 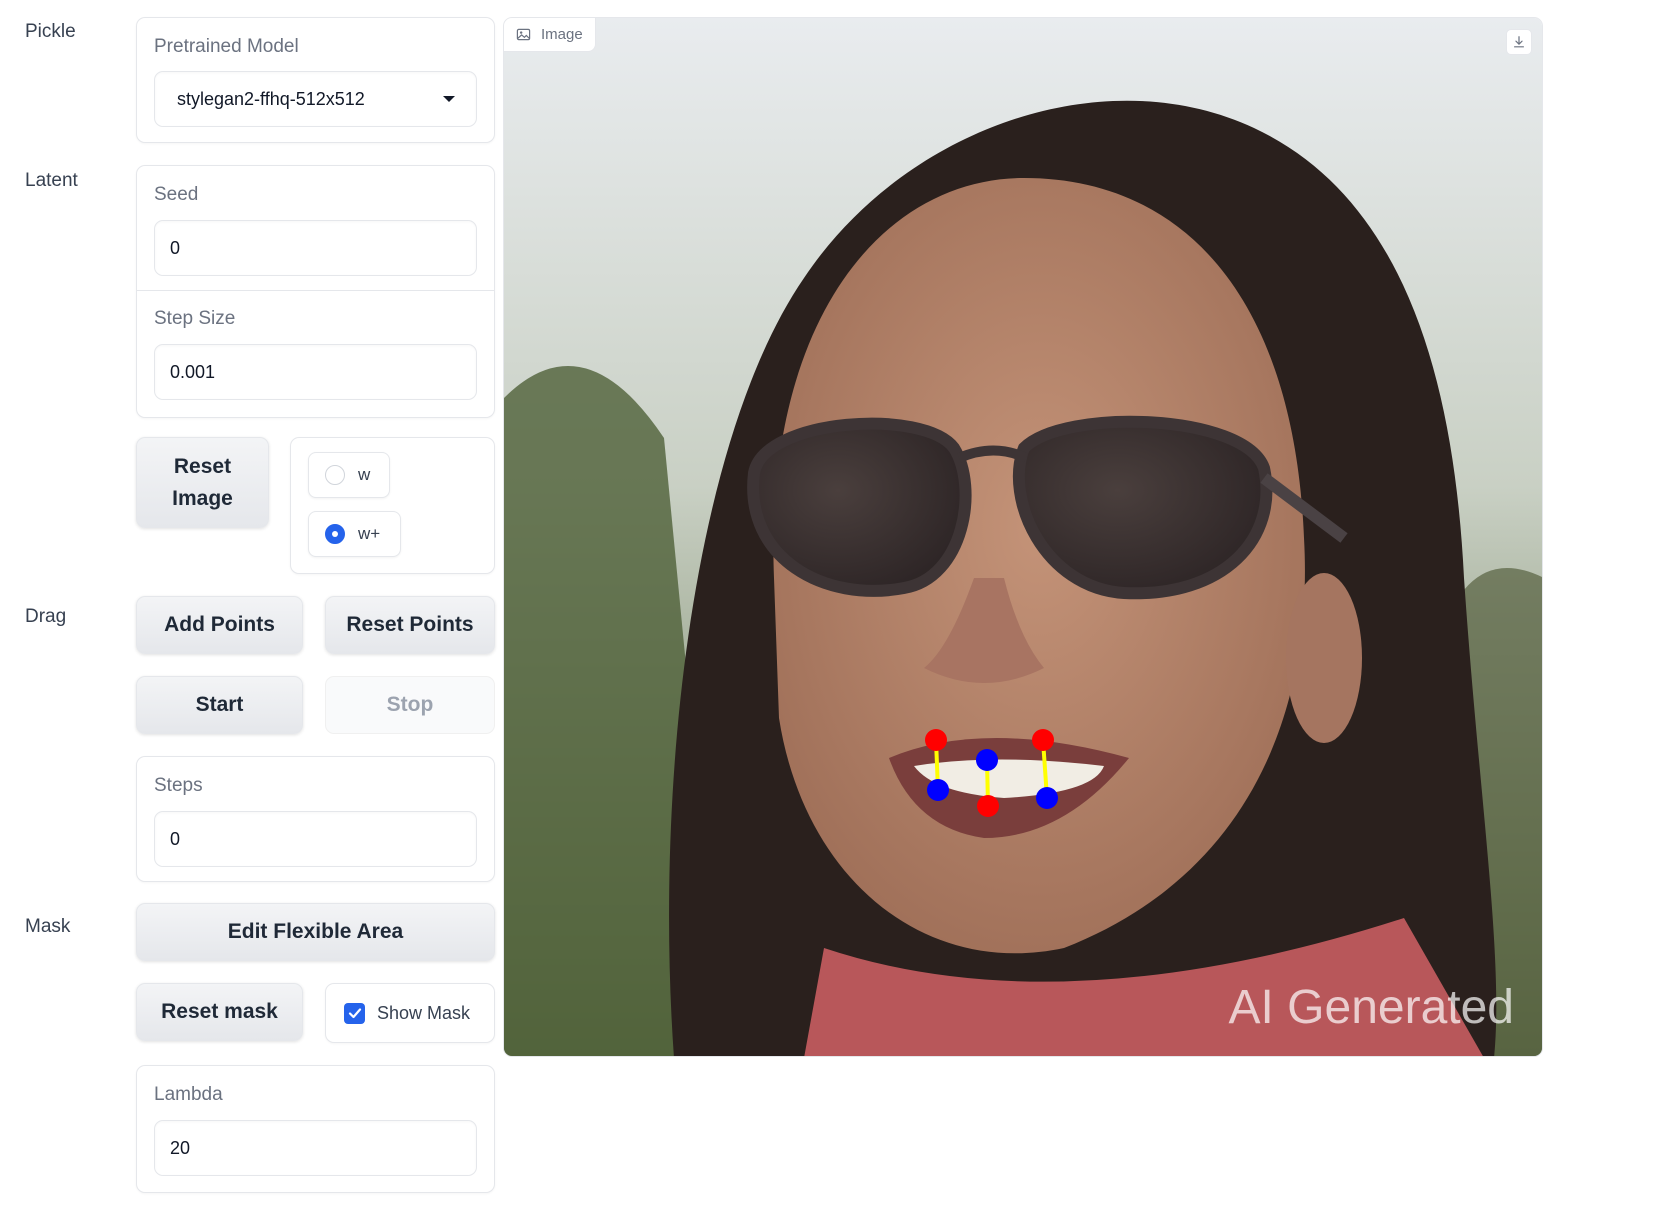 I want to click on add-points-button: Add Points, so click(x=219, y=625).